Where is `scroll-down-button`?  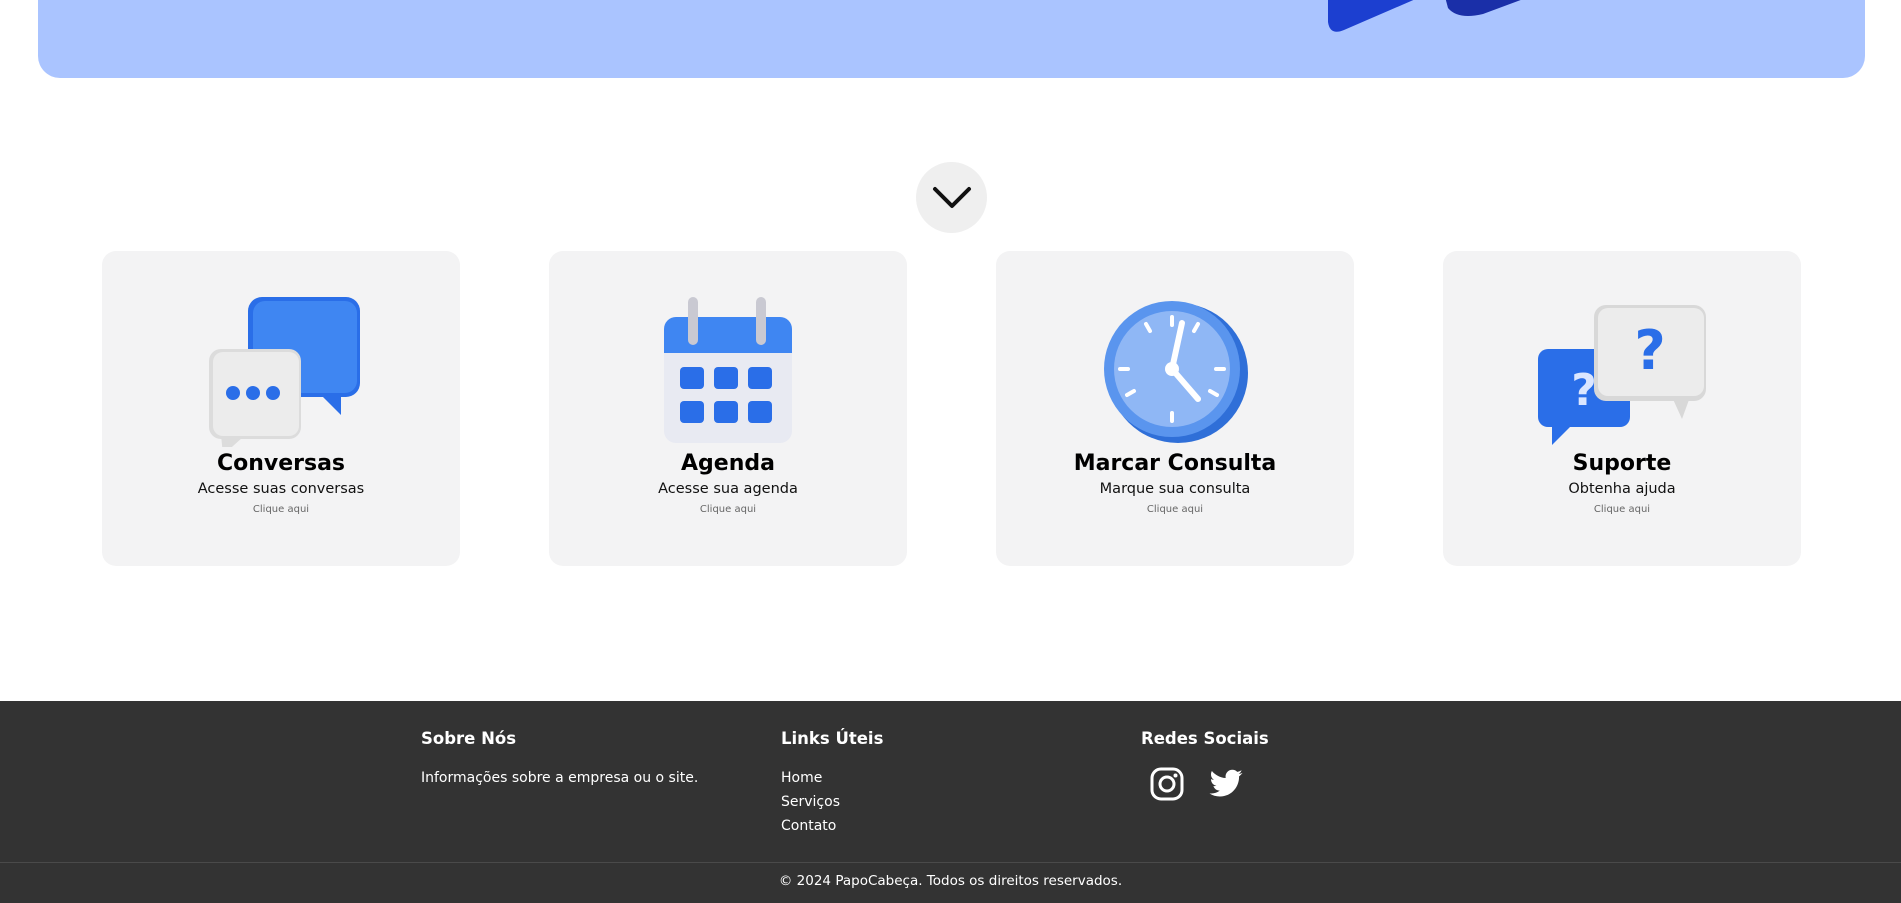
scroll-down-button is located at coordinates (951, 197).